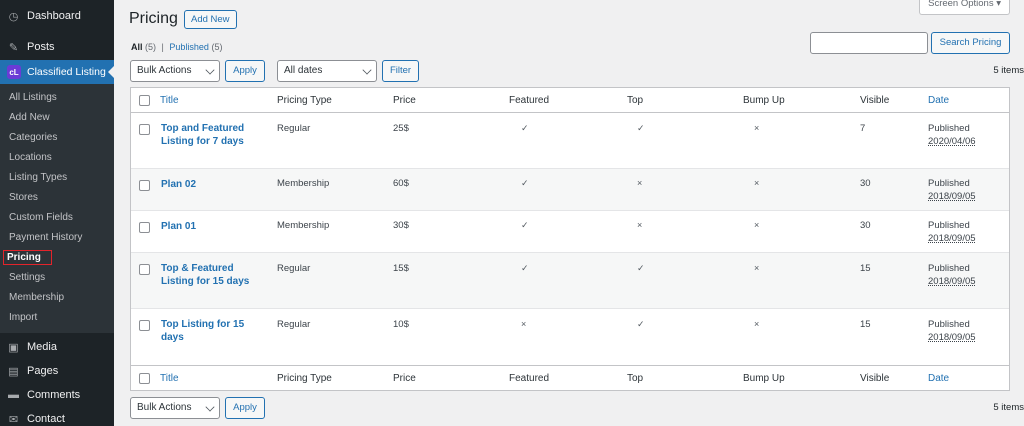 This screenshot has width=1024, height=426. Describe the element at coordinates (294, 128) in the screenshot. I see `row-pricing-type: Regular` at that location.